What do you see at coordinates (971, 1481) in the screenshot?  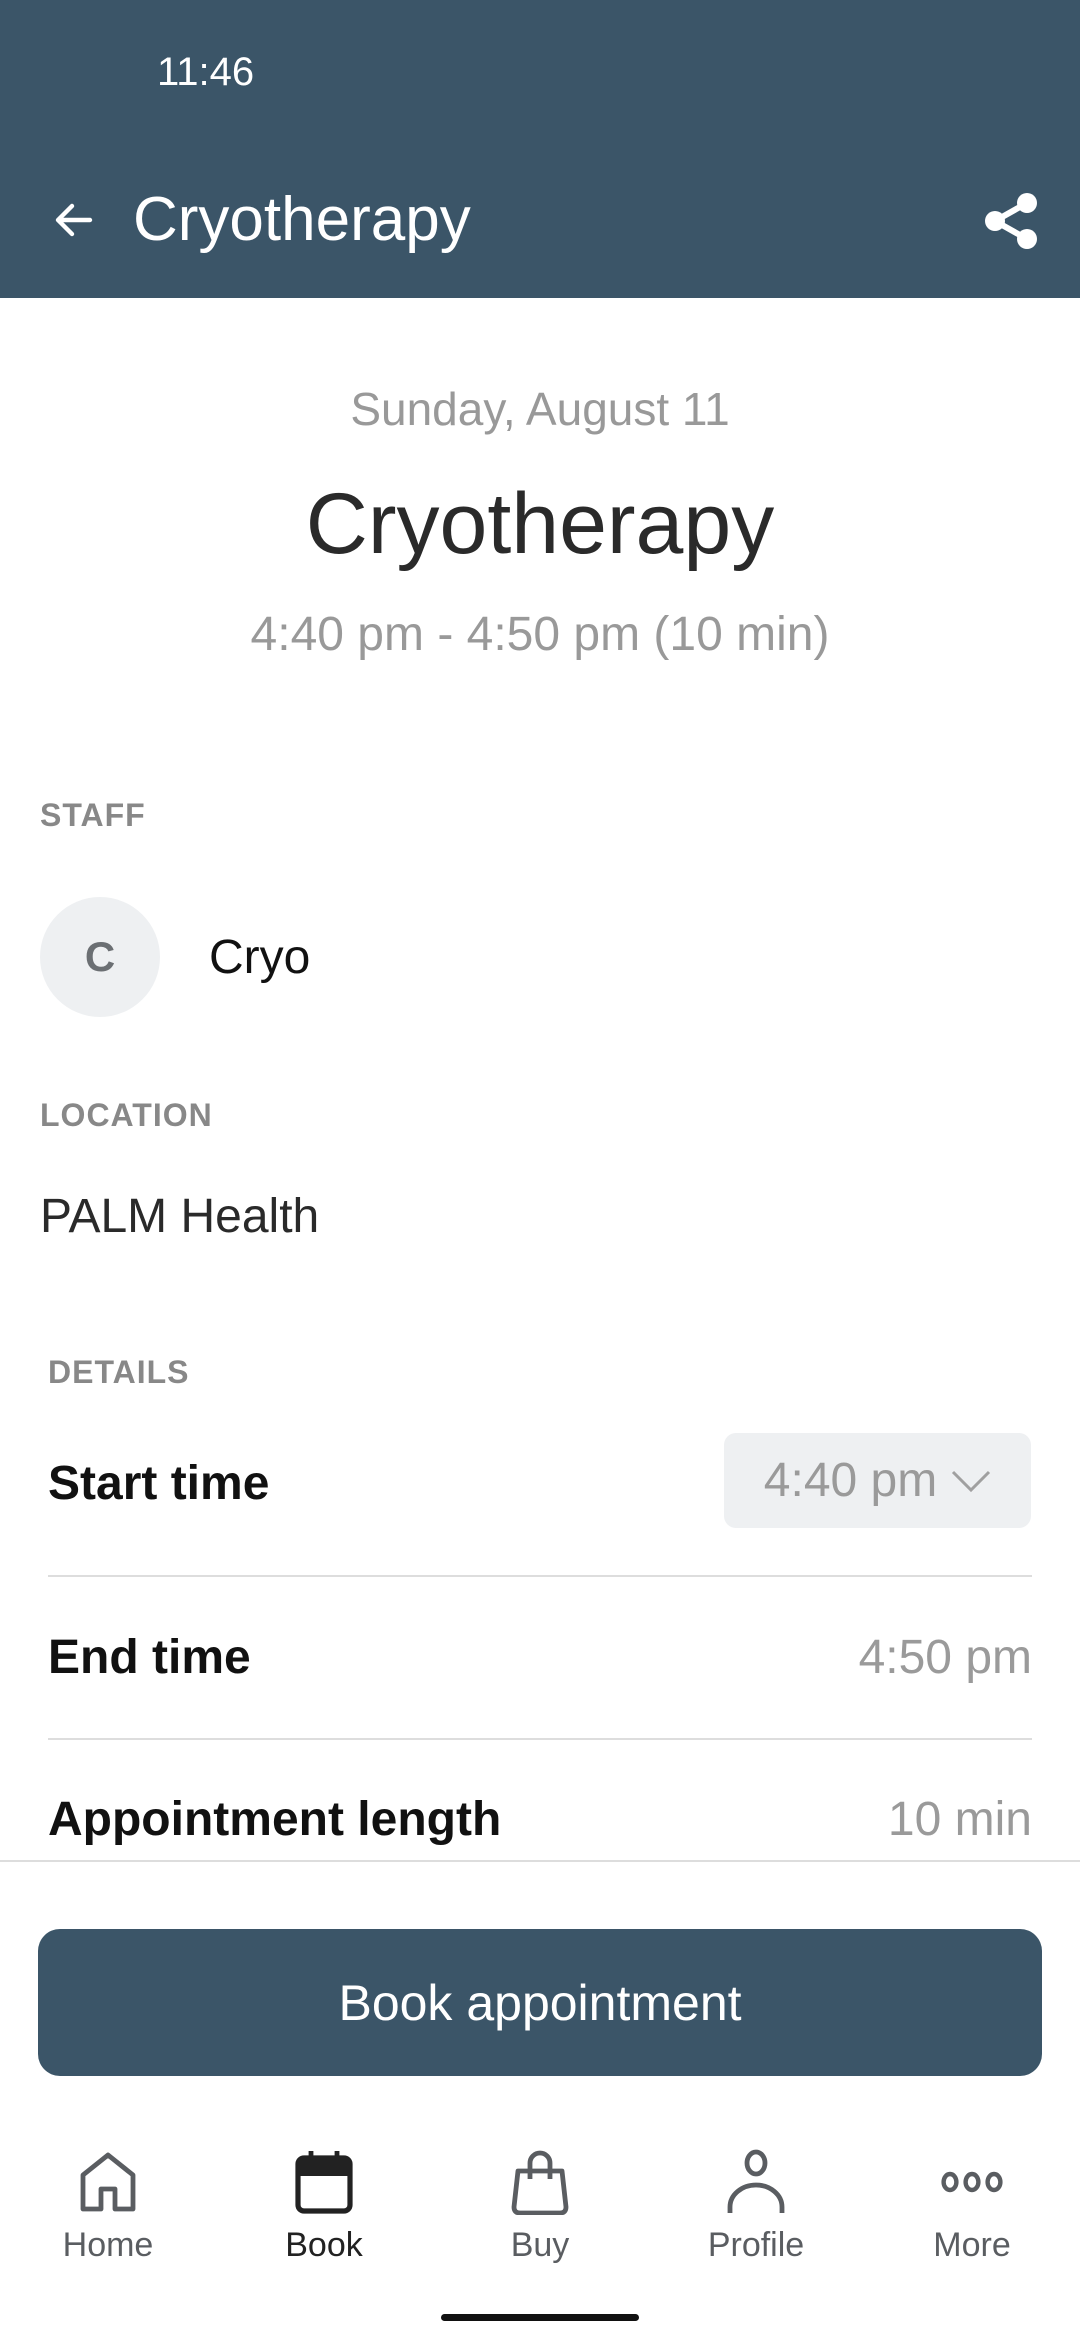 I see `chevron-down-icon` at bounding box center [971, 1481].